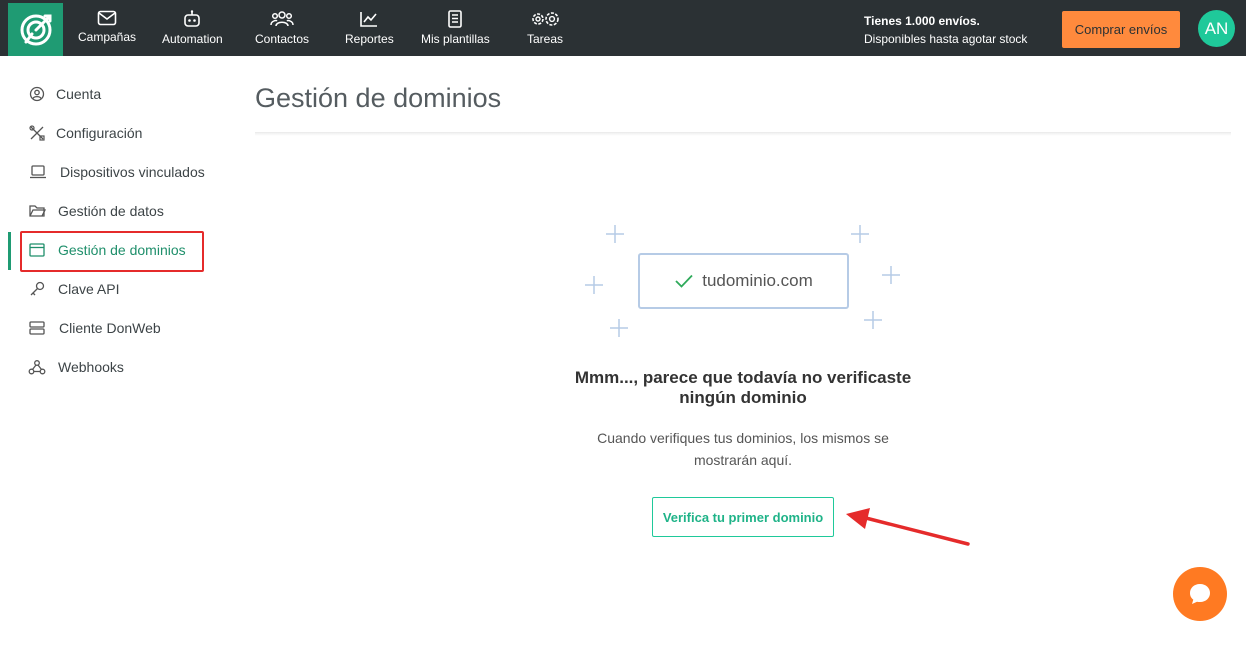  I want to click on webhook-icon, so click(37, 367).